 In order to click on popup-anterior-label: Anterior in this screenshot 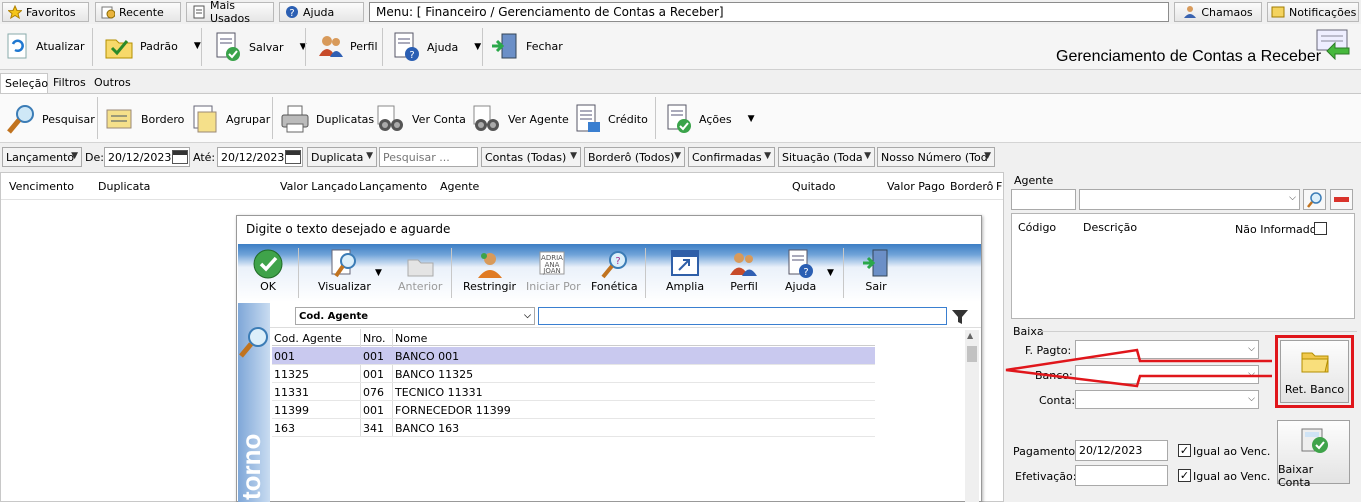, I will do `click(420, 286)`.